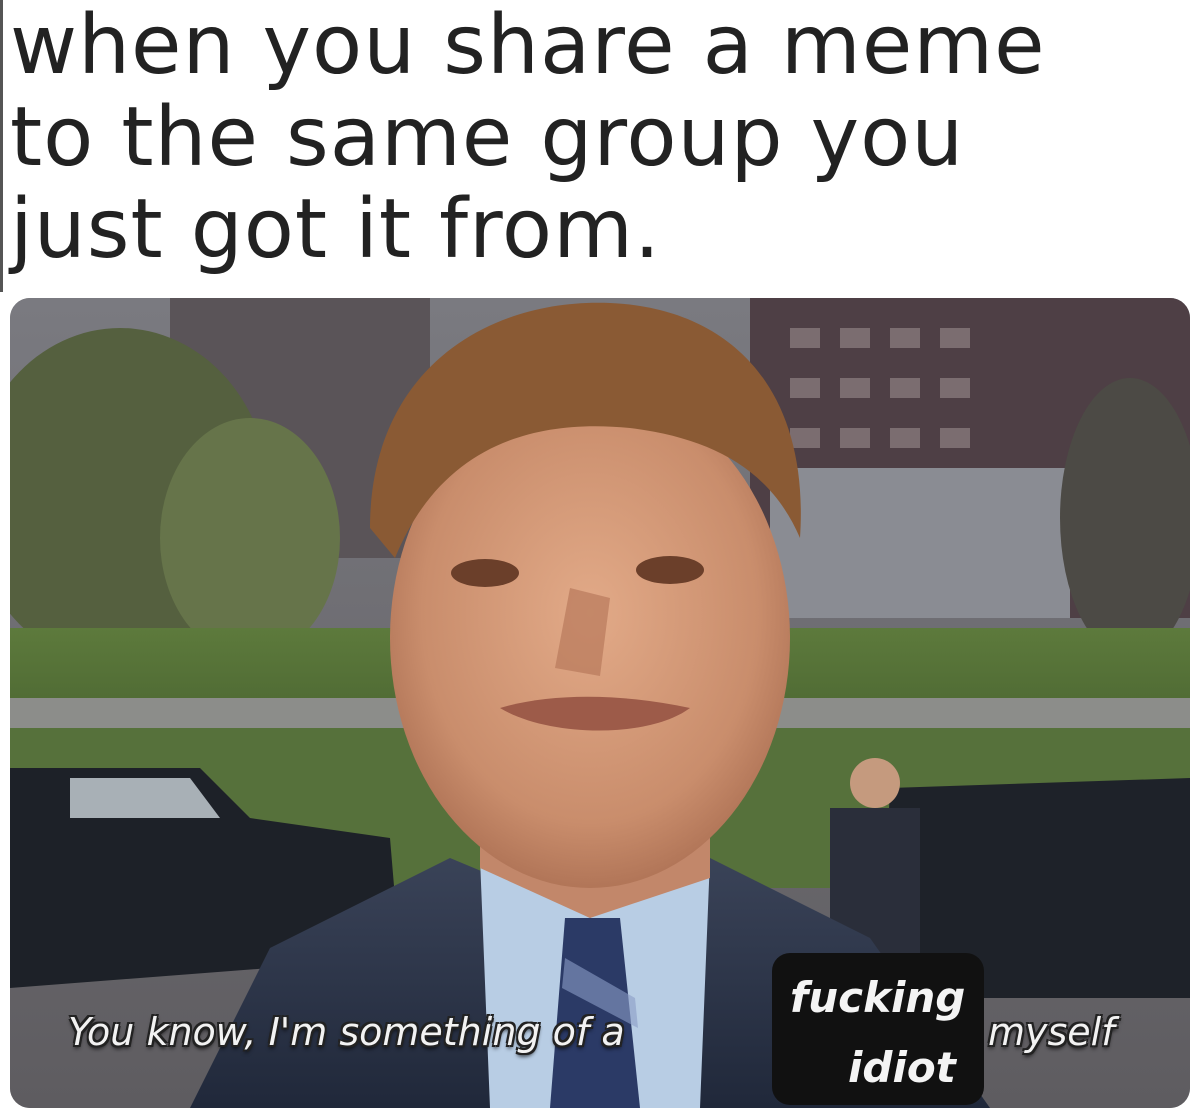 The height and width of the screenshot is (1120, 1200). I want to click on subtitle-main: You know, I'm something of a, so click(346, 1032).